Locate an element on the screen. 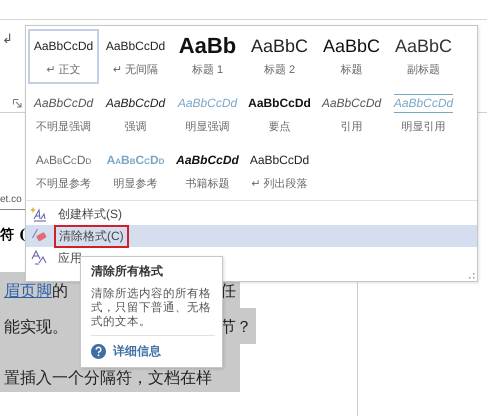 This screenshot has width=487, height=416. style-tile: AaBbC 副标题 is located at coordinates (423, 56).